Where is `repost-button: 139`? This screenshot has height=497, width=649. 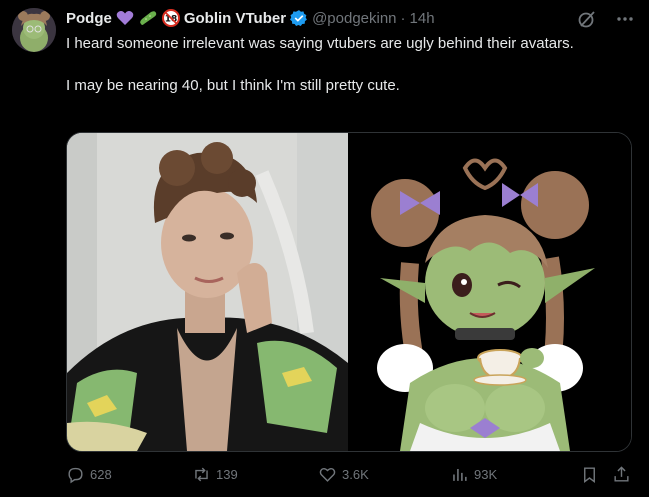 repost-button: 139 is located at coordinates (215, 474).